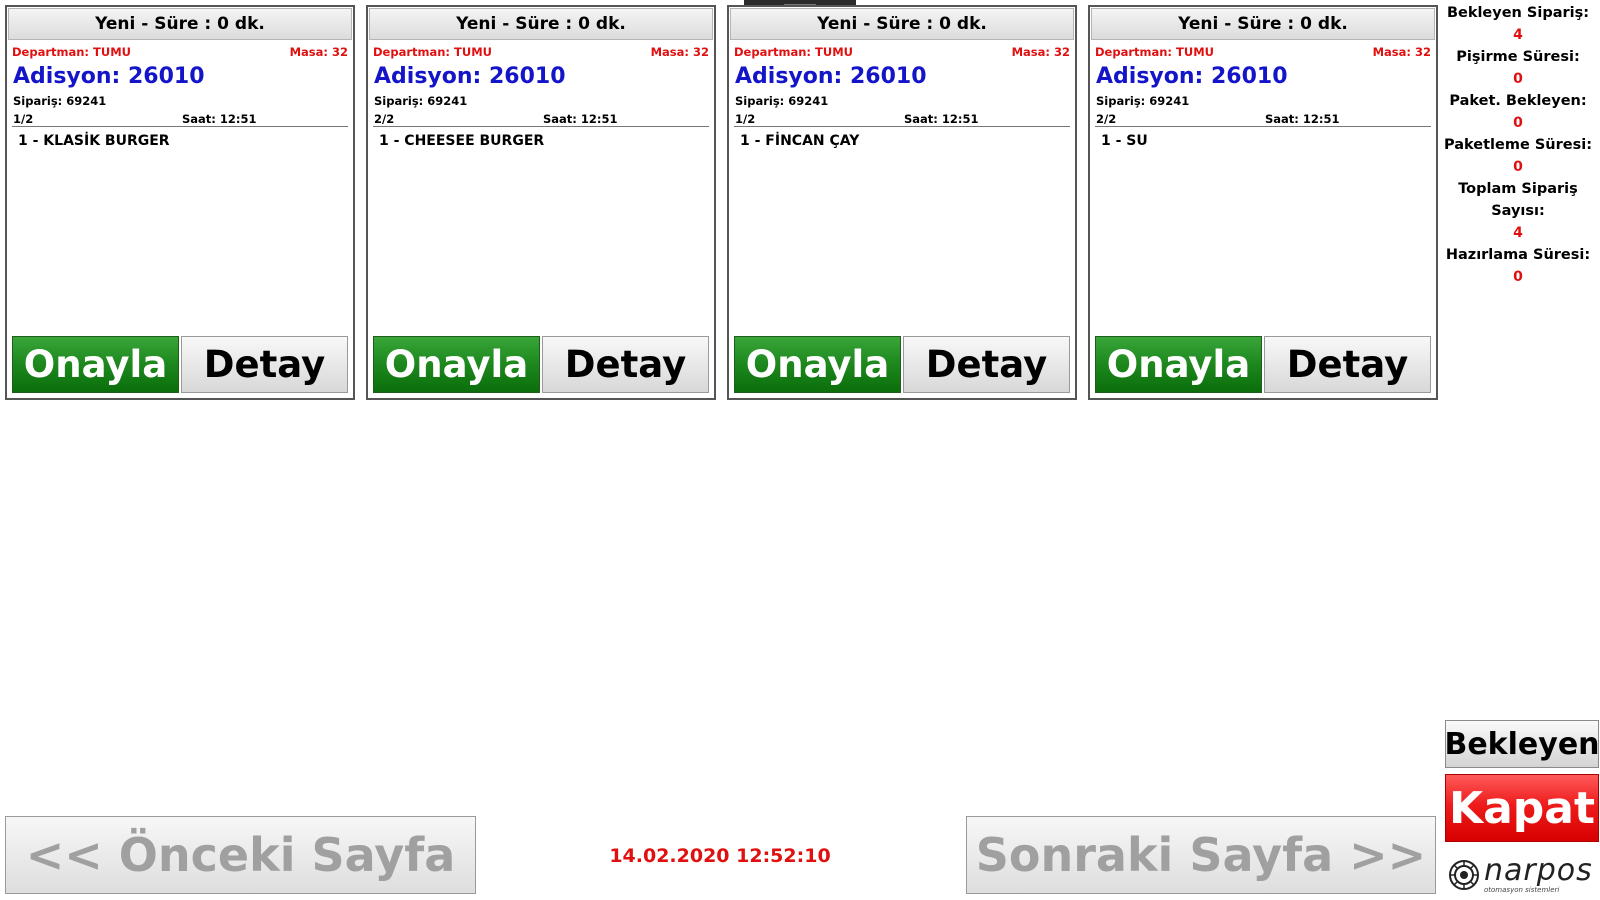 The image size is (1600, 900). What do you see at coordinates (1518, 211) in the screenshot?
I see `total-orders-label-line2: Sayısı:` at bounding box center [1518, 211].